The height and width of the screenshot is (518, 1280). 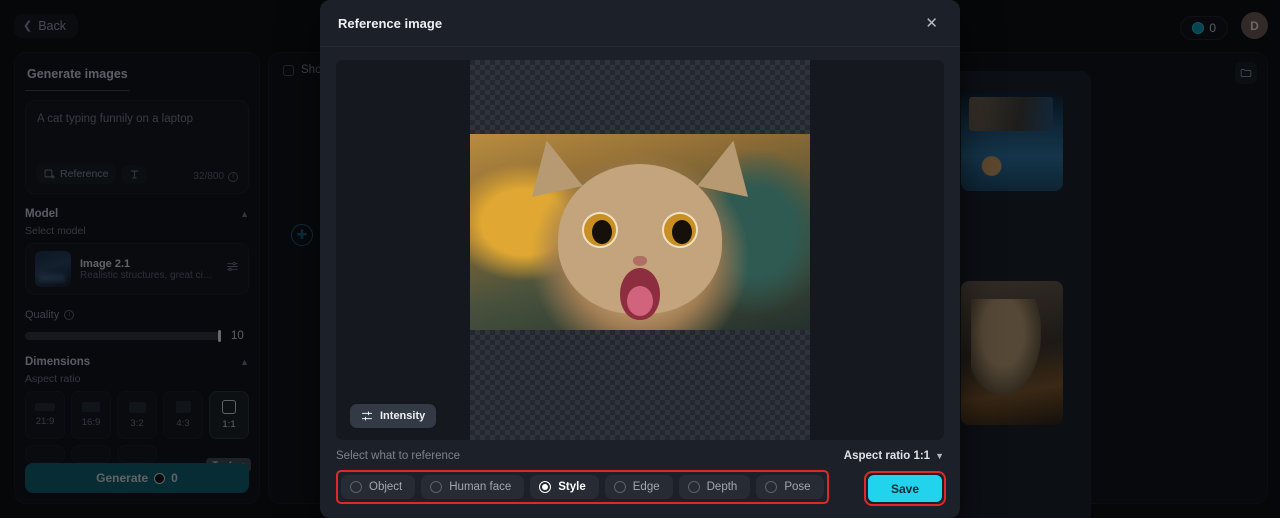 What do you see at coordinates (600, 230) in the screenshot?
I see `cat-eye-left` at bounding box center [600, 230].